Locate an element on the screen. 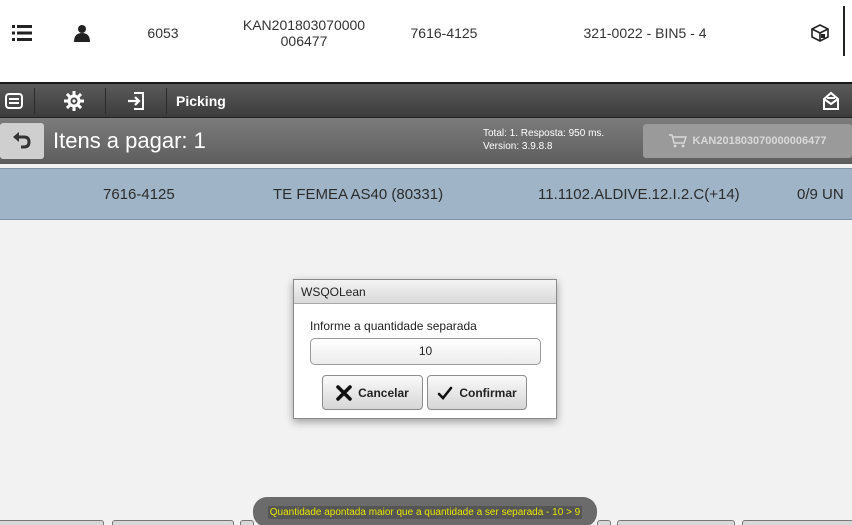  toolbar: Picking is located at coordinates (426, 101).